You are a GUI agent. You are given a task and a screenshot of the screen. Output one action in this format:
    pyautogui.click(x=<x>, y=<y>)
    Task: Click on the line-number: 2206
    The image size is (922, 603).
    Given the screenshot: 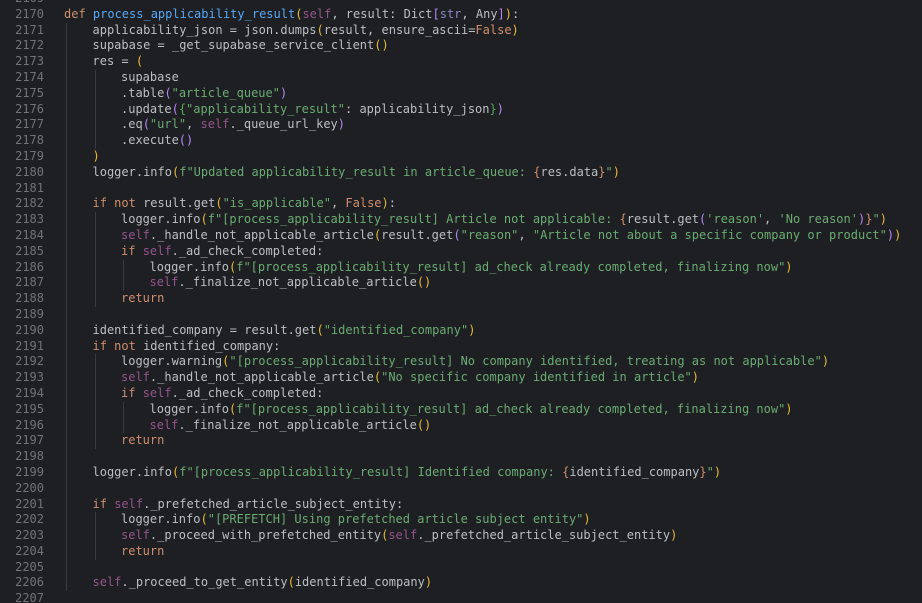 What is the action you would take?
    pyautogui.click(x=29, y=582)
    